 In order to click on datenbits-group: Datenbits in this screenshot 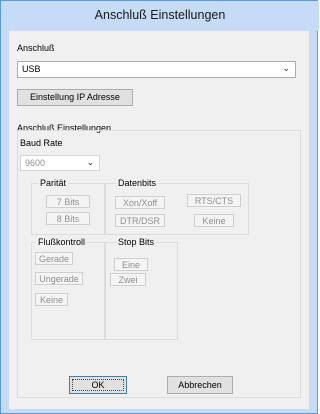, I will do `click(177, 206)`.